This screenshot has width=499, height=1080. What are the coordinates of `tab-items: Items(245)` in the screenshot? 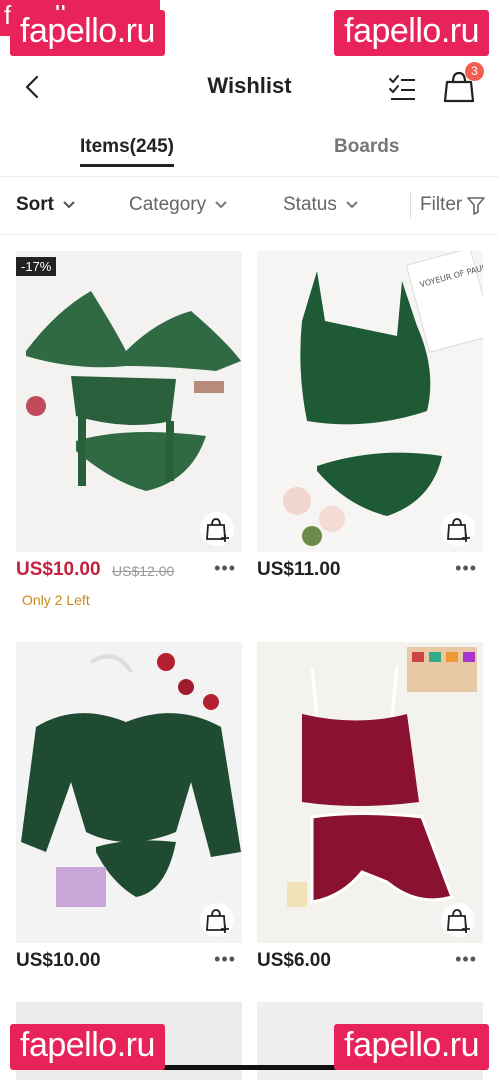 It's located at (127, 151).